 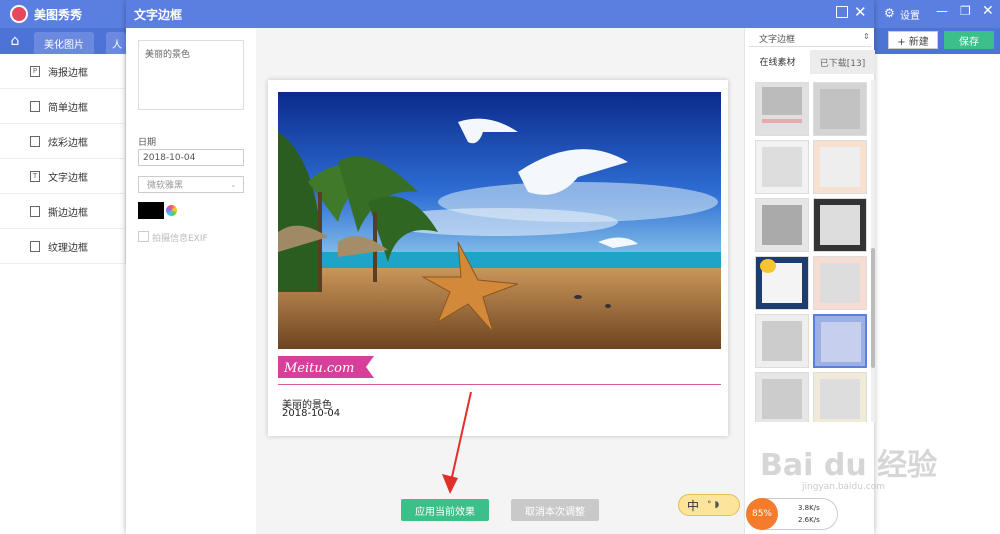 What do you see at coordinates (810, 38) in the screenshot?
I see `material-category-select: 文字边框` at bounding box center [810, 38].